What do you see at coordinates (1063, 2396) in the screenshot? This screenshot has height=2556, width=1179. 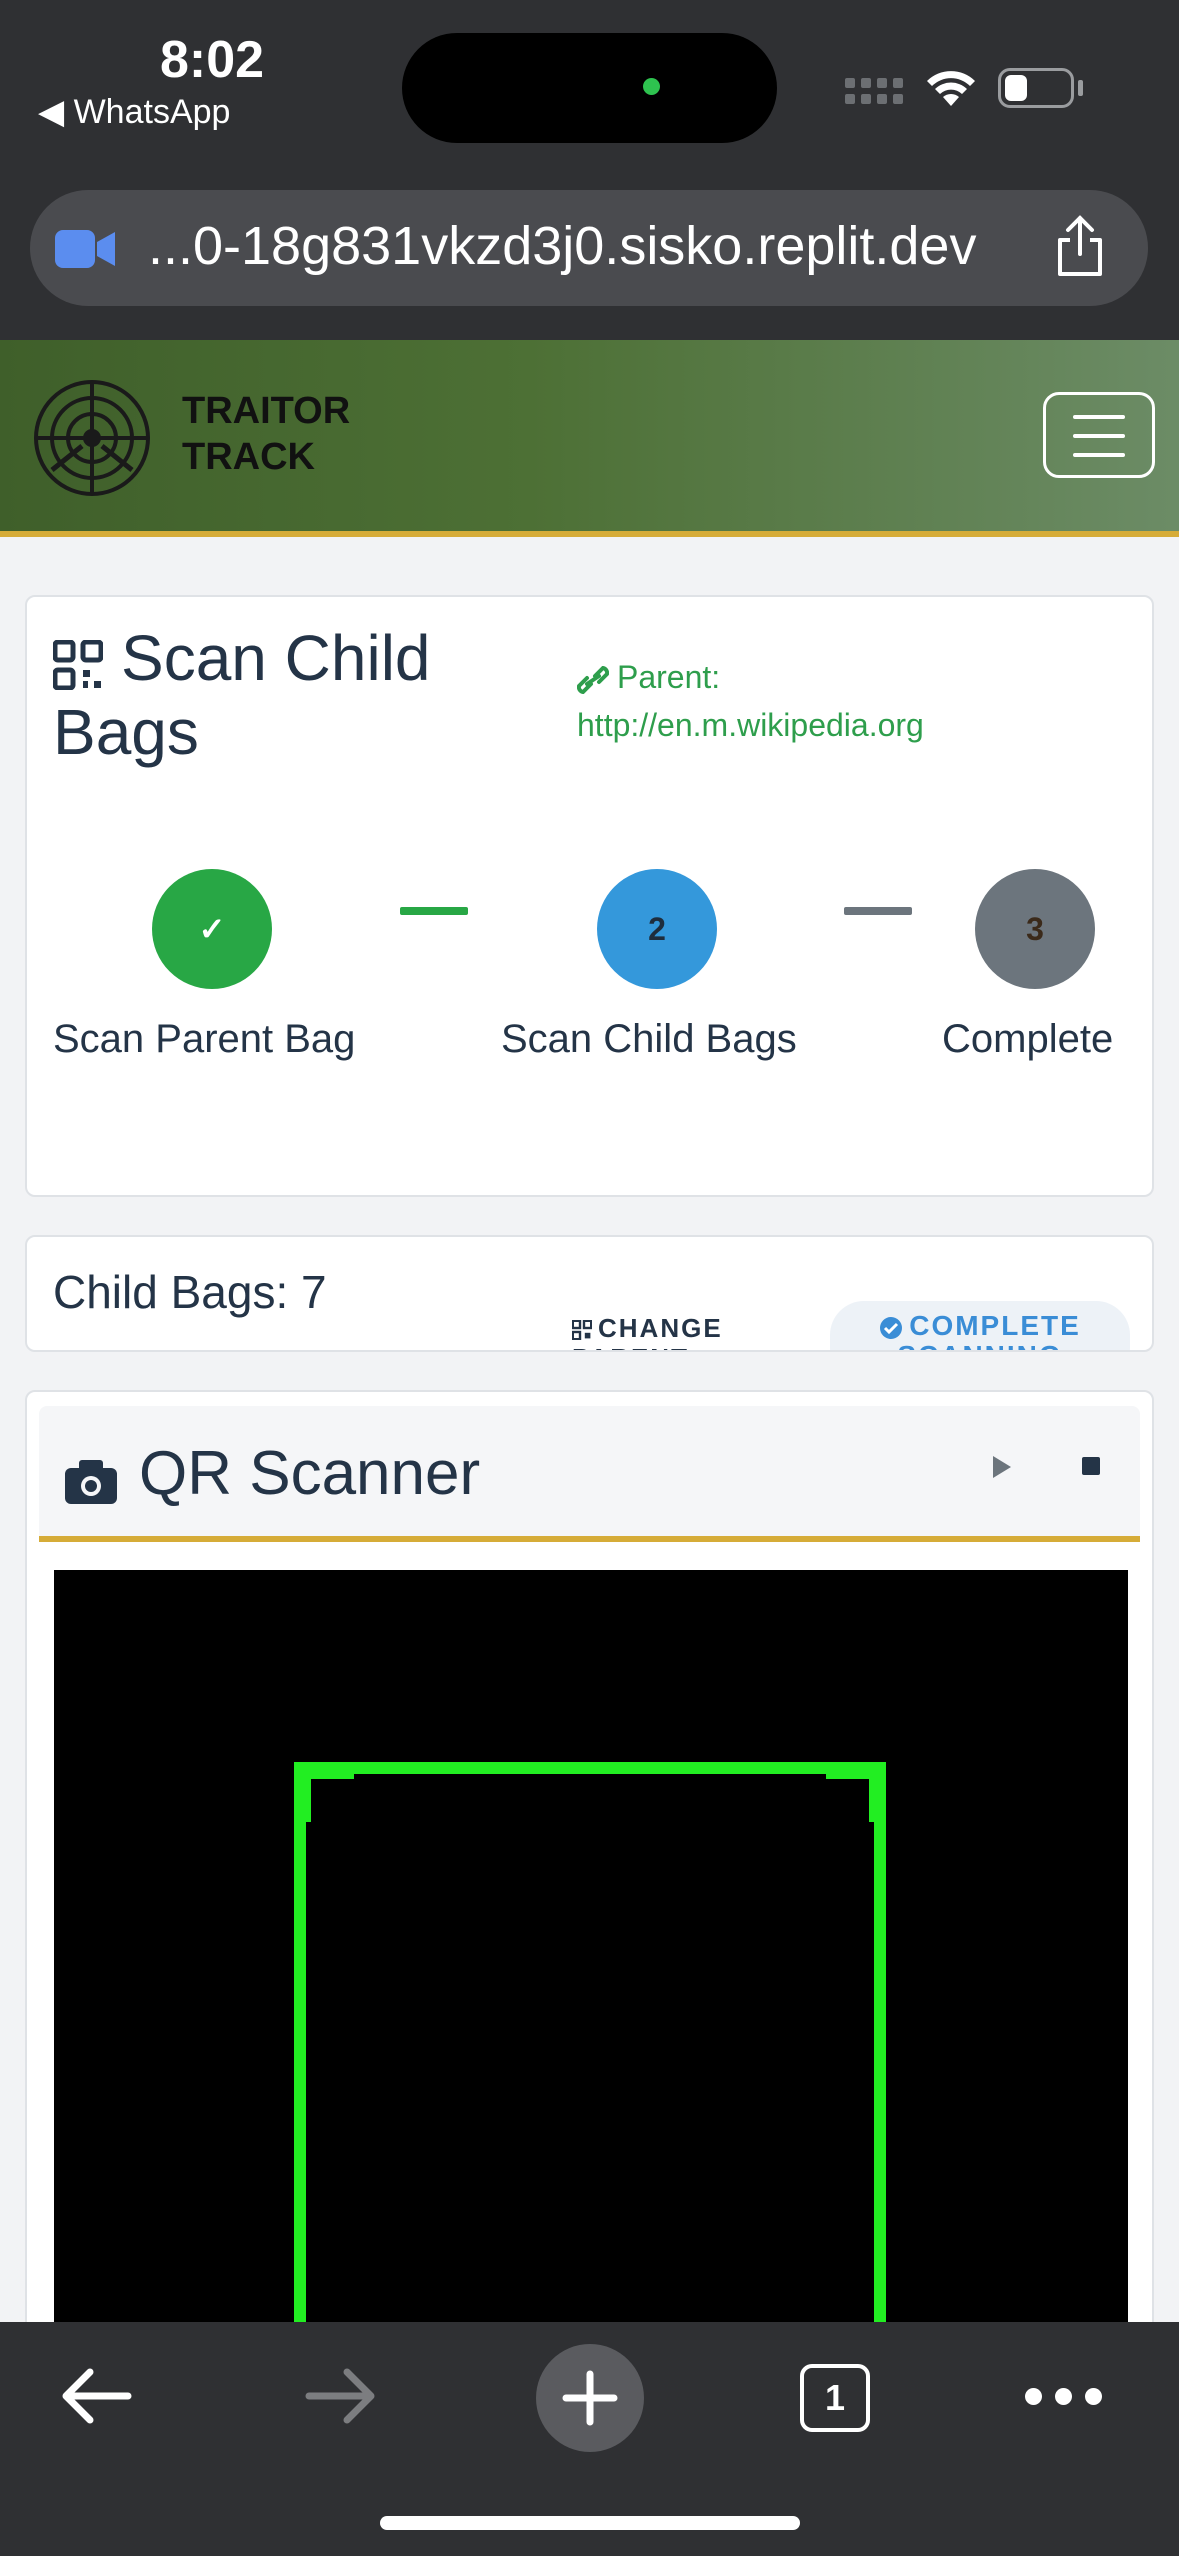 I see `more-options-button` at bounding box center [1063, 2396].